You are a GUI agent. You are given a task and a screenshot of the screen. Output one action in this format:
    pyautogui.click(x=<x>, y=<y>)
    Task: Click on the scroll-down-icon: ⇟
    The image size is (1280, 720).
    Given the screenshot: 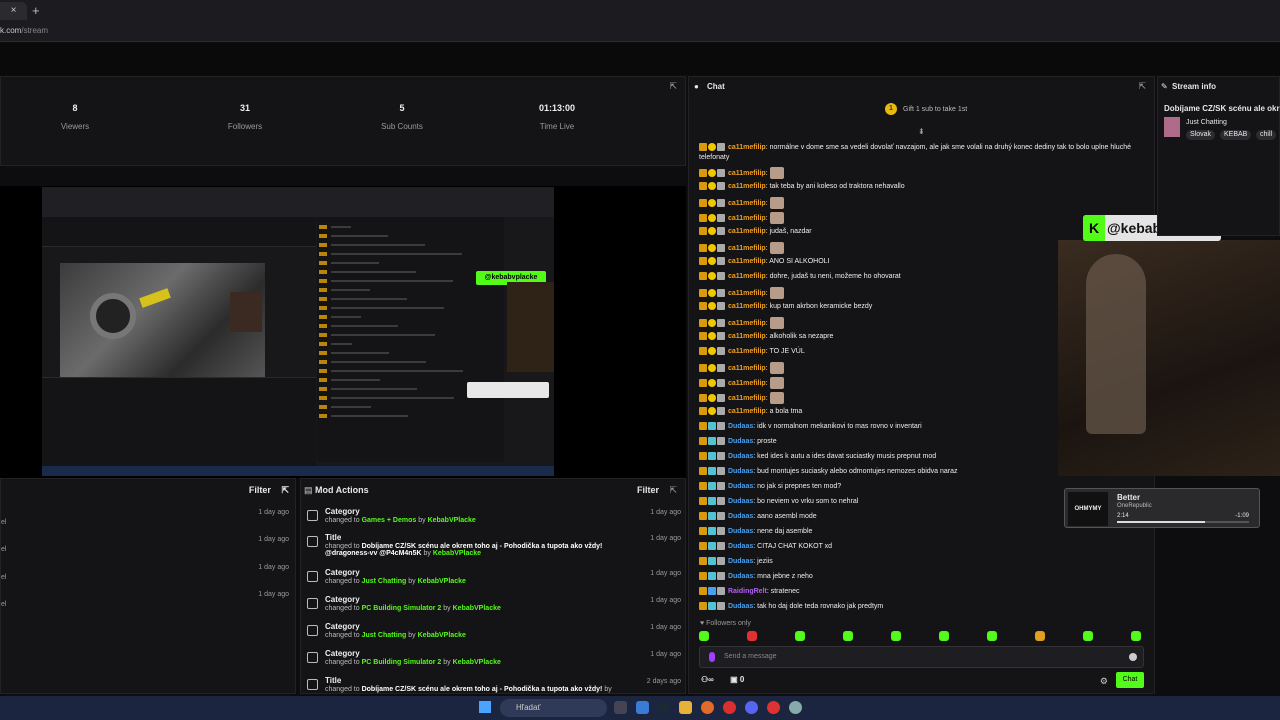 What is the action you would take?
    pyautogui.click(x=921, y=131)
    